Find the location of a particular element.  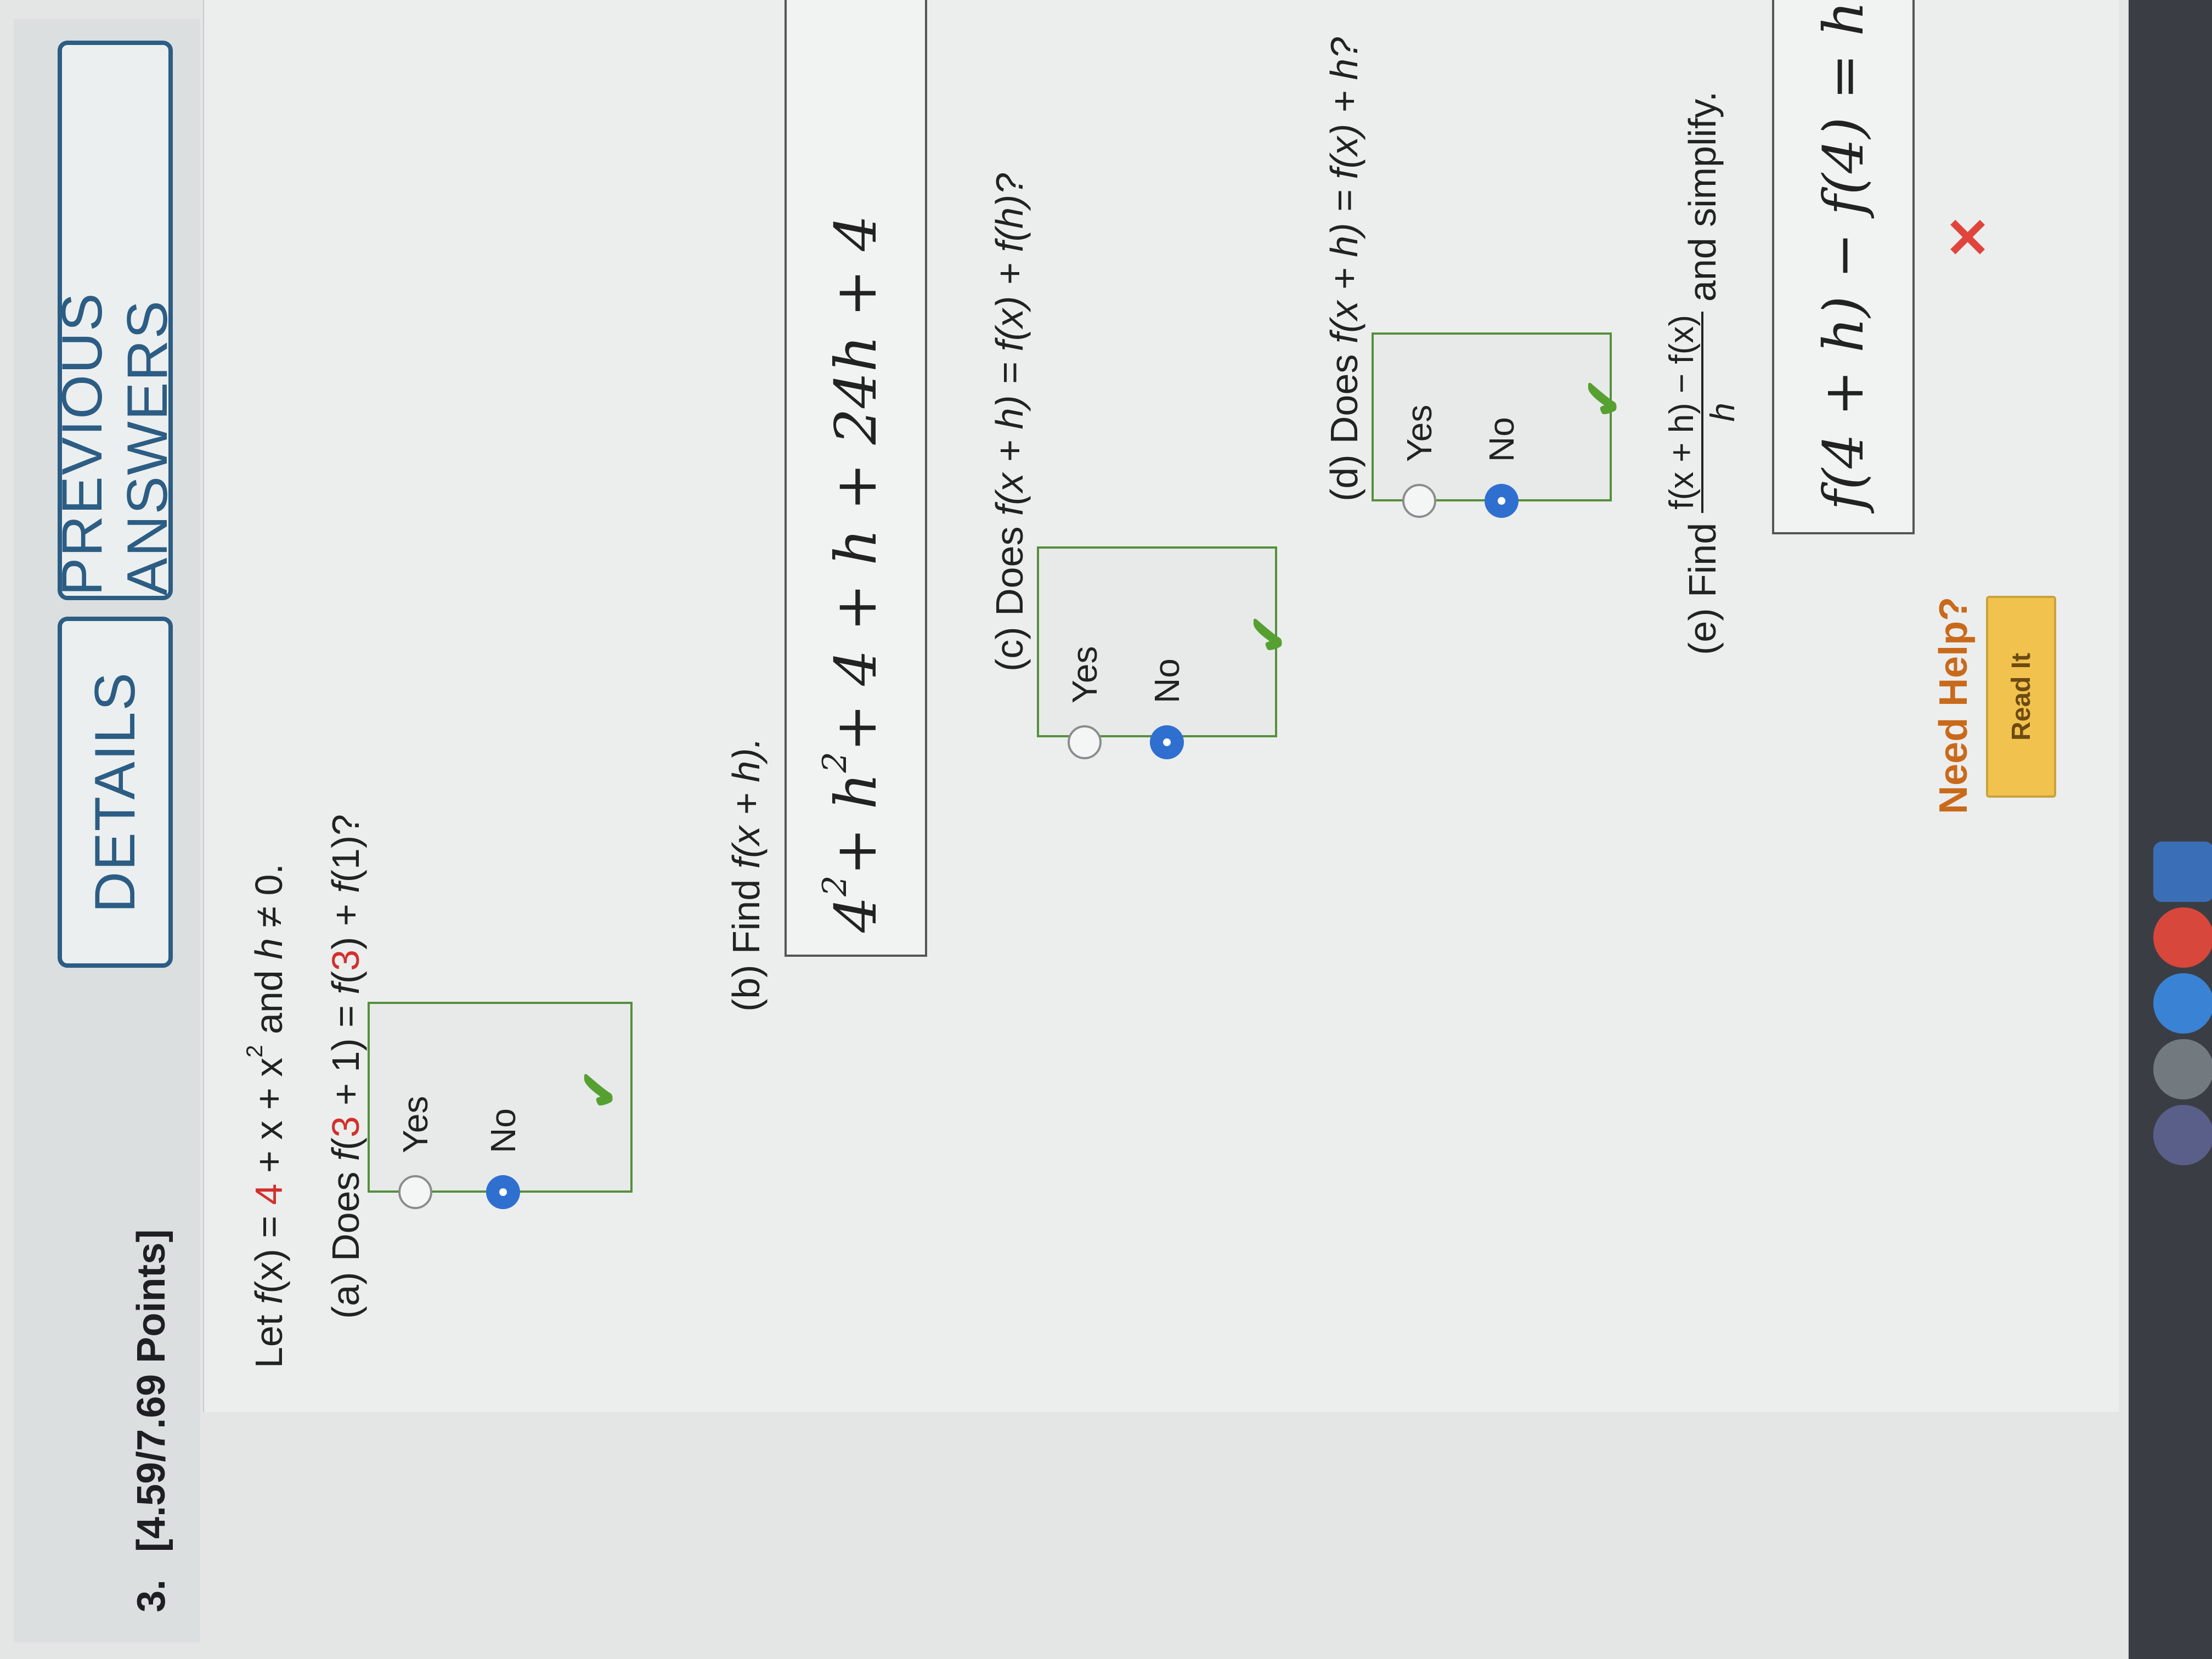

part-a-option-yes: Yes is located at coordinates (416, 1152).